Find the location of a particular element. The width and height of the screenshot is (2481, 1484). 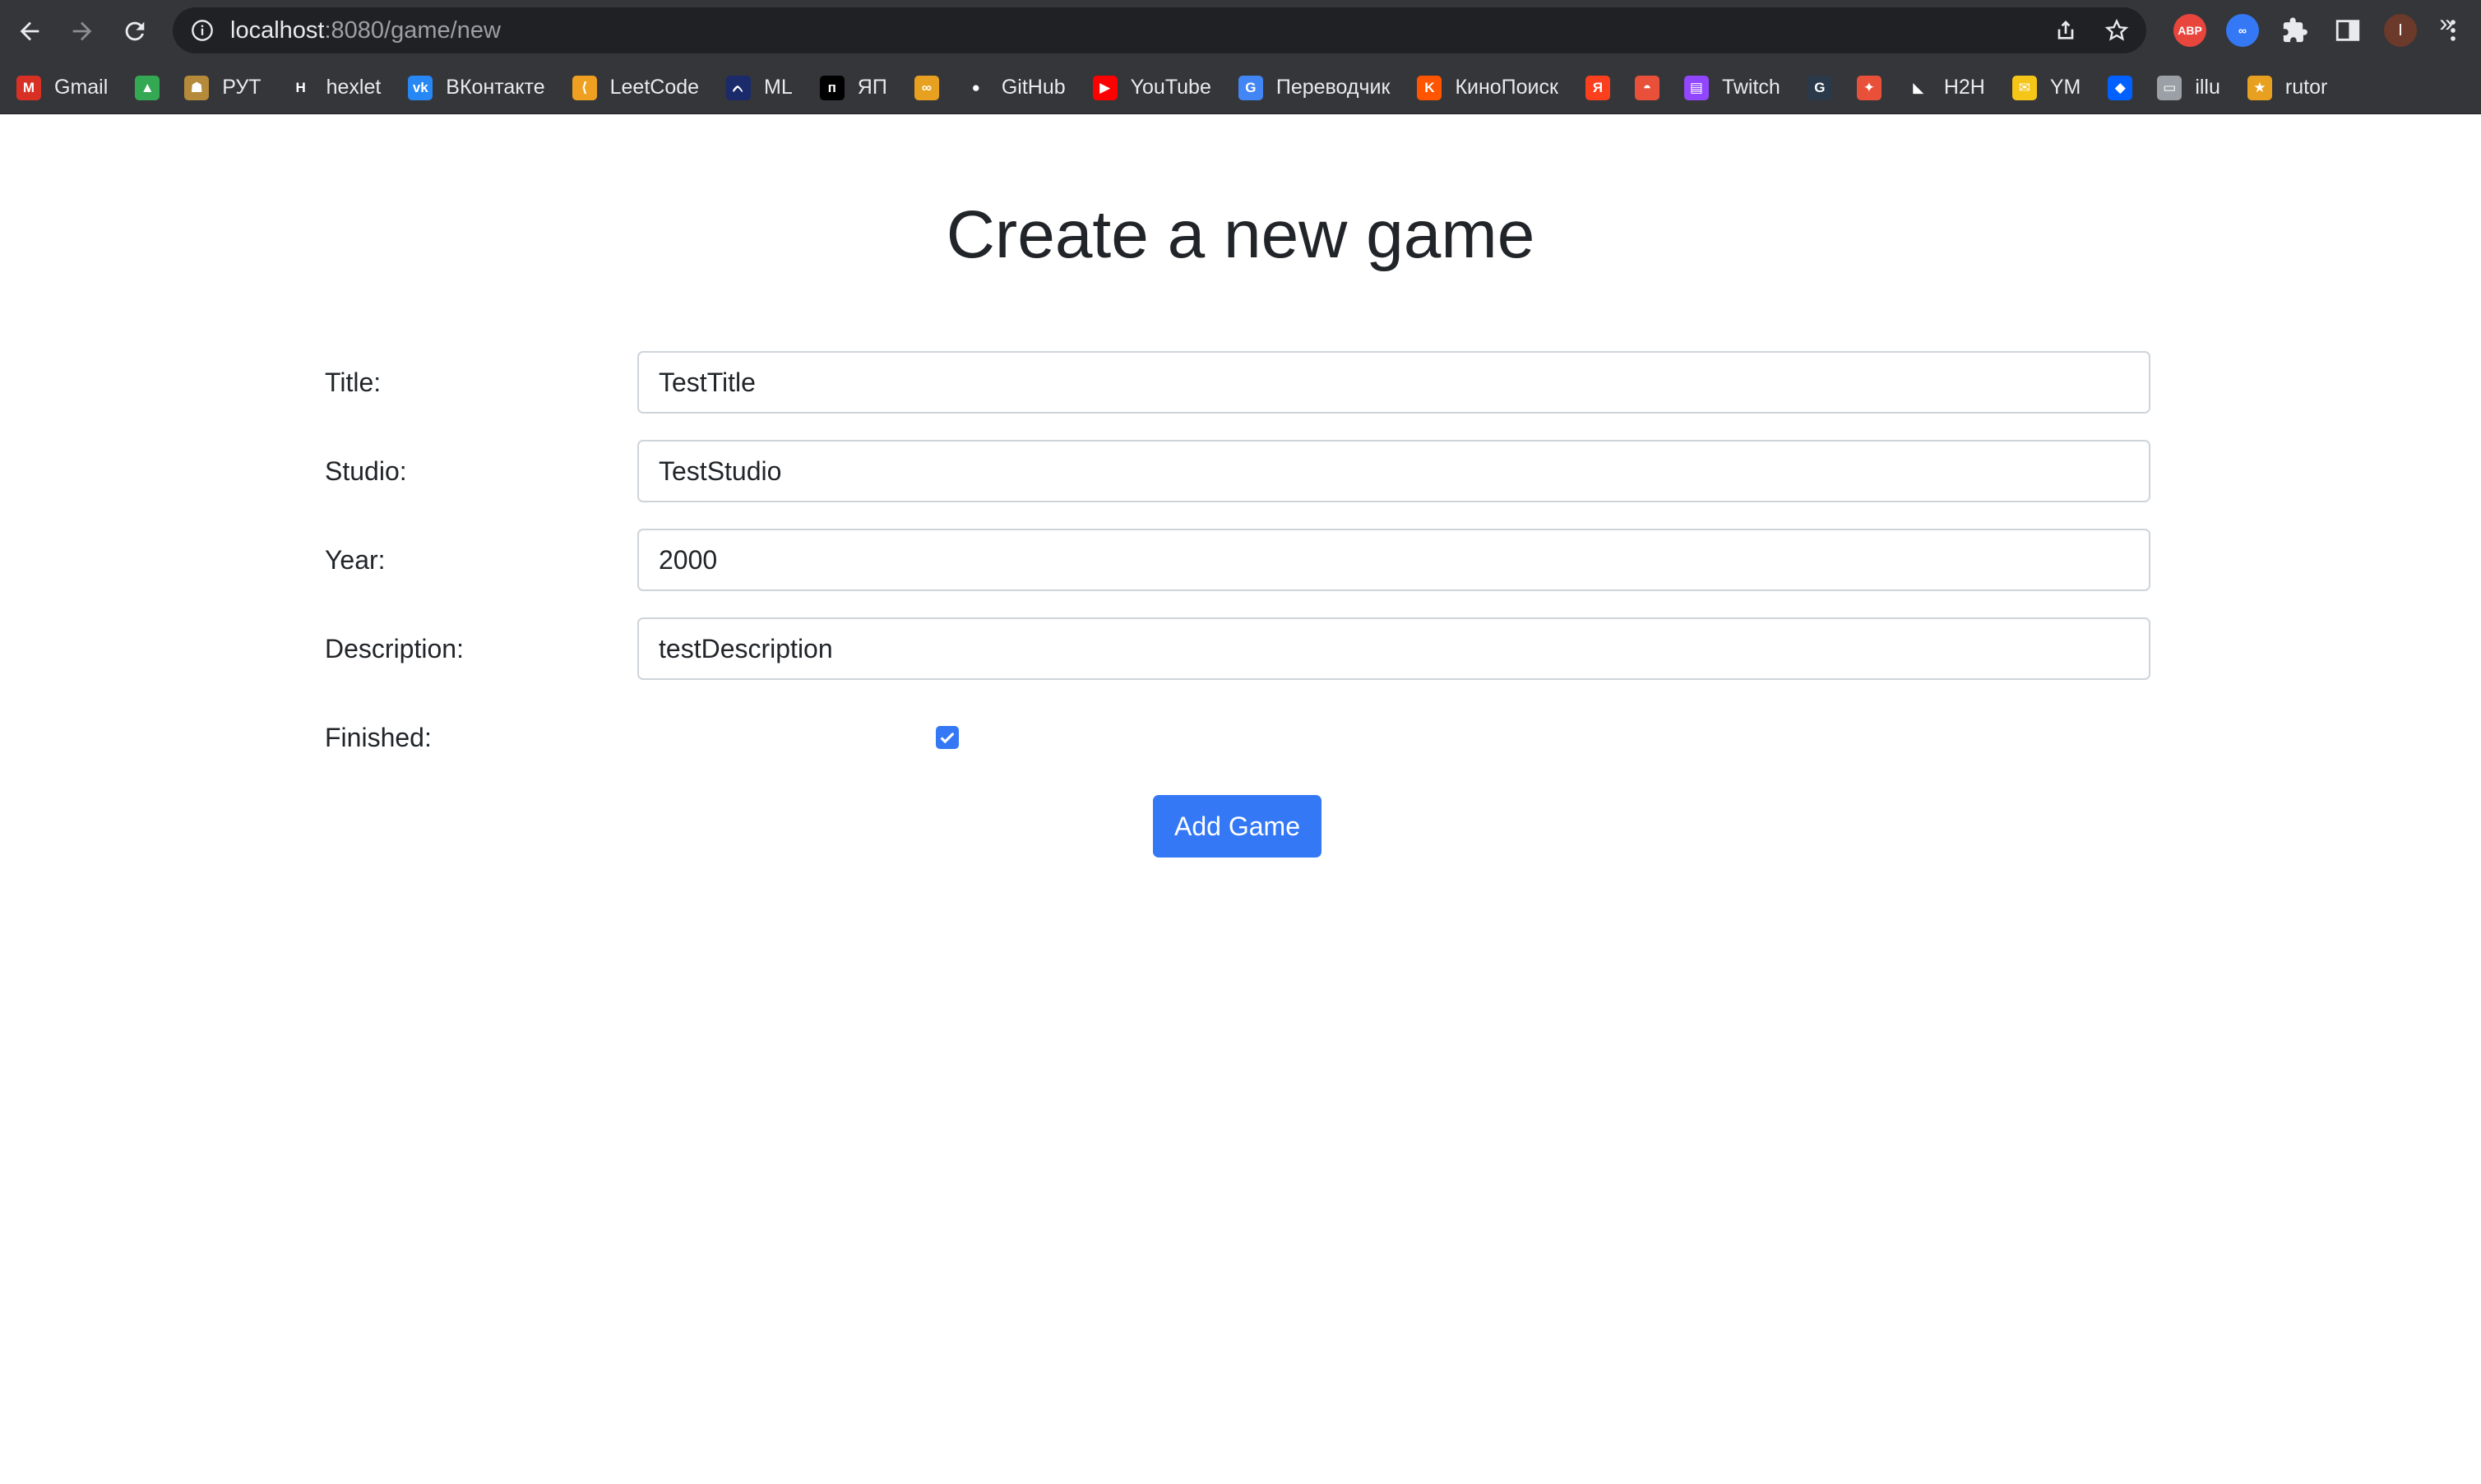

gmail-icon: M is located at coordinates (28, 88).